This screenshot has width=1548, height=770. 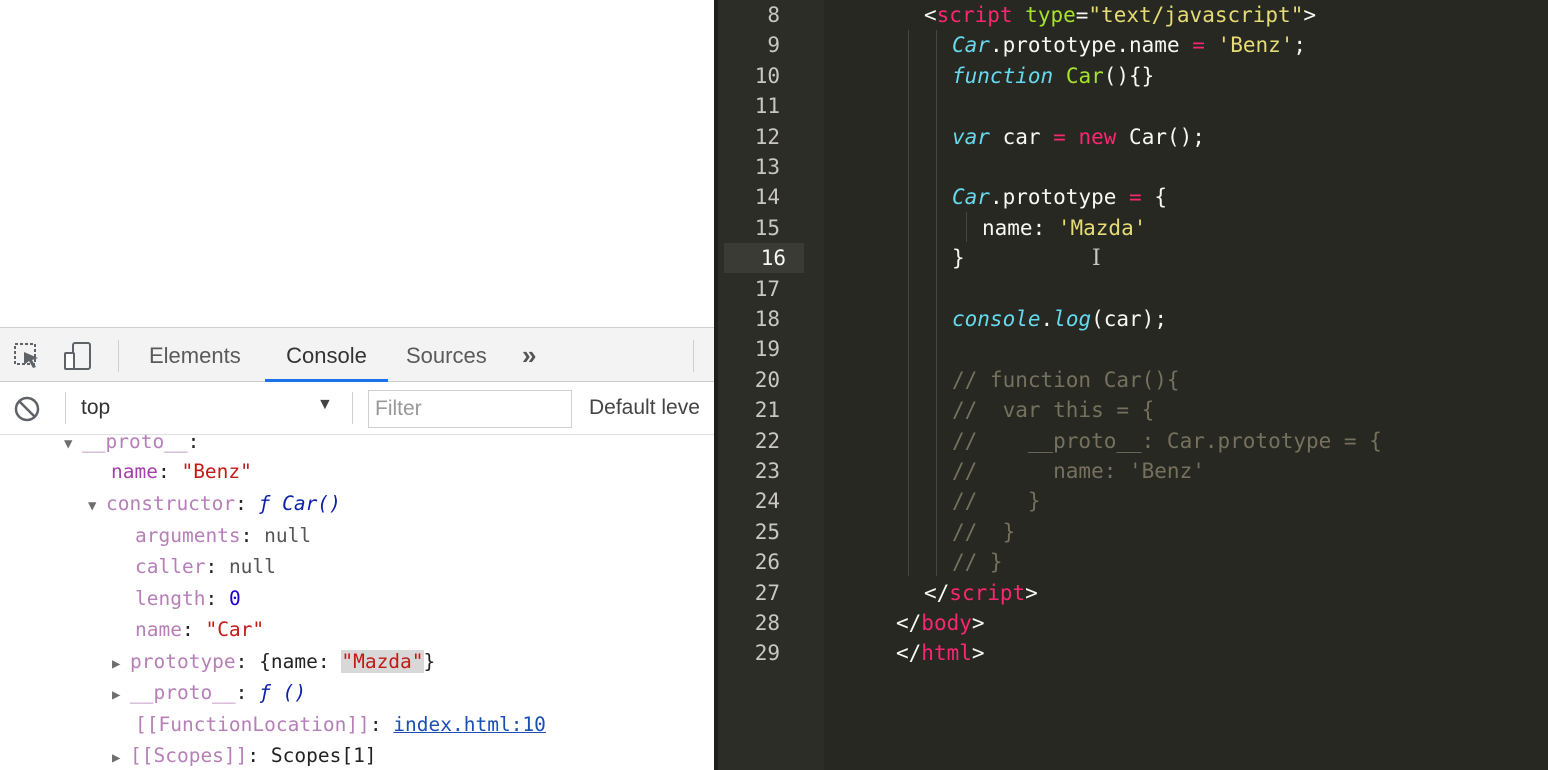 I want to click on clear-console-icon, so click(x=27, y=409).